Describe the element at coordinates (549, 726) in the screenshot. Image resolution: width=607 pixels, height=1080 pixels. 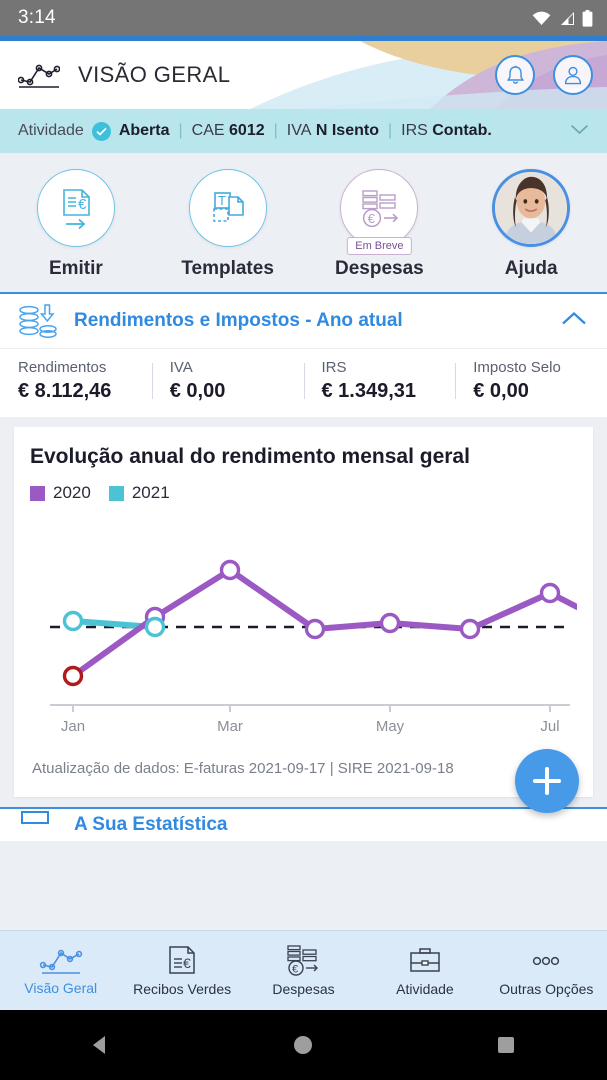
I see `x-tick-label-jul: Jul` at that location.